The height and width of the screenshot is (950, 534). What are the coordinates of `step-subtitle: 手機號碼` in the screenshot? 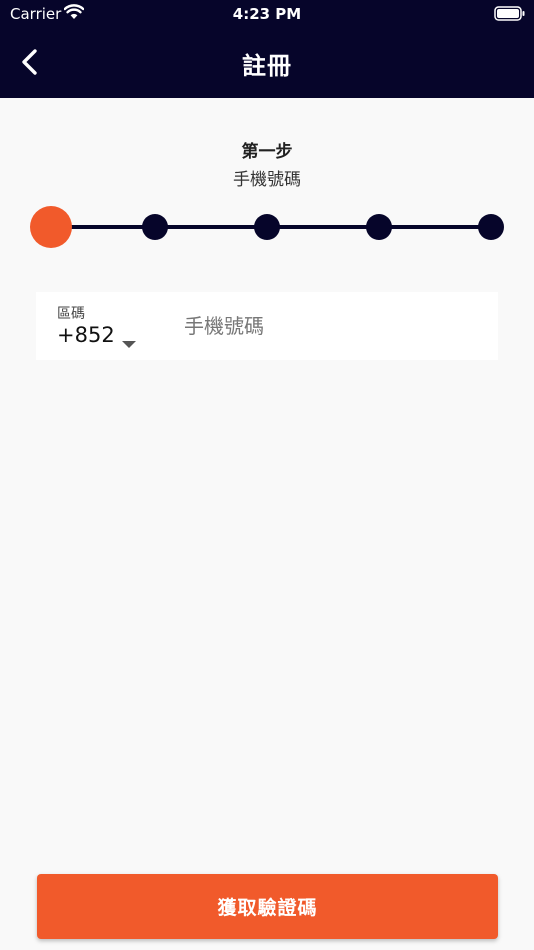 It's located at (267, 180).